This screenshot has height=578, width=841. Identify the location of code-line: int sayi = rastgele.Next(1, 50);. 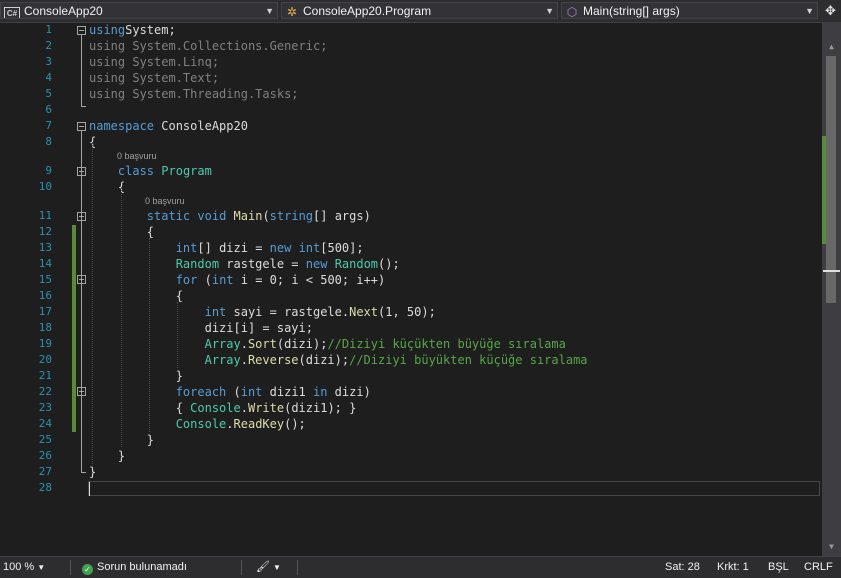
(262, 312).